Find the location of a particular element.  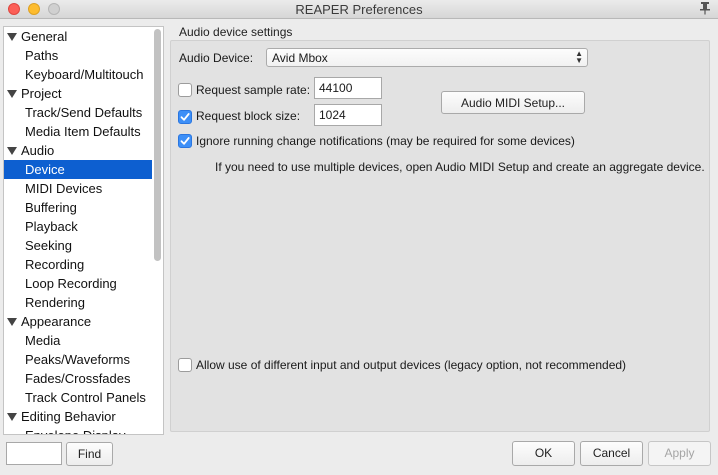

tree-item-label: Recording is located at coordinates (55, 264).